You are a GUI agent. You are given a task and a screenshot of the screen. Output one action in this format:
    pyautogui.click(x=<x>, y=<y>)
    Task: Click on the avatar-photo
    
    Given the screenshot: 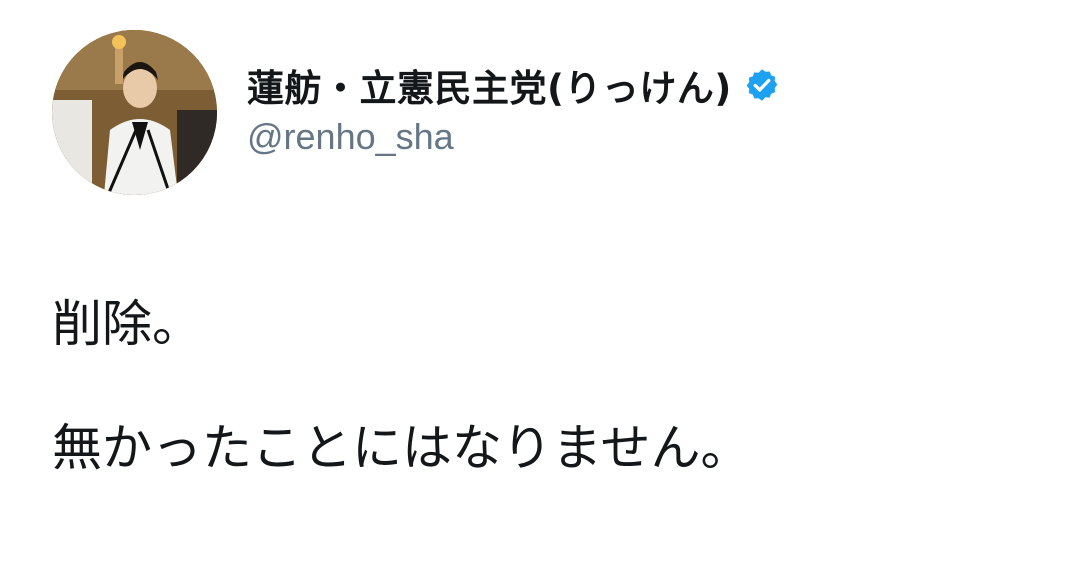 What is the action you would take?
    pyautogui.click(x=134, y=112)
    